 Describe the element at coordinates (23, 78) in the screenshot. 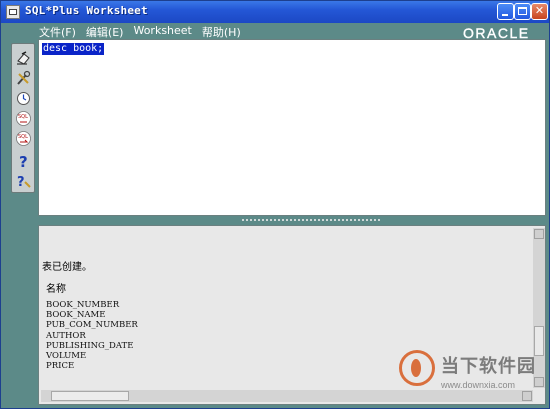

I see `wrench-icon` at that location.